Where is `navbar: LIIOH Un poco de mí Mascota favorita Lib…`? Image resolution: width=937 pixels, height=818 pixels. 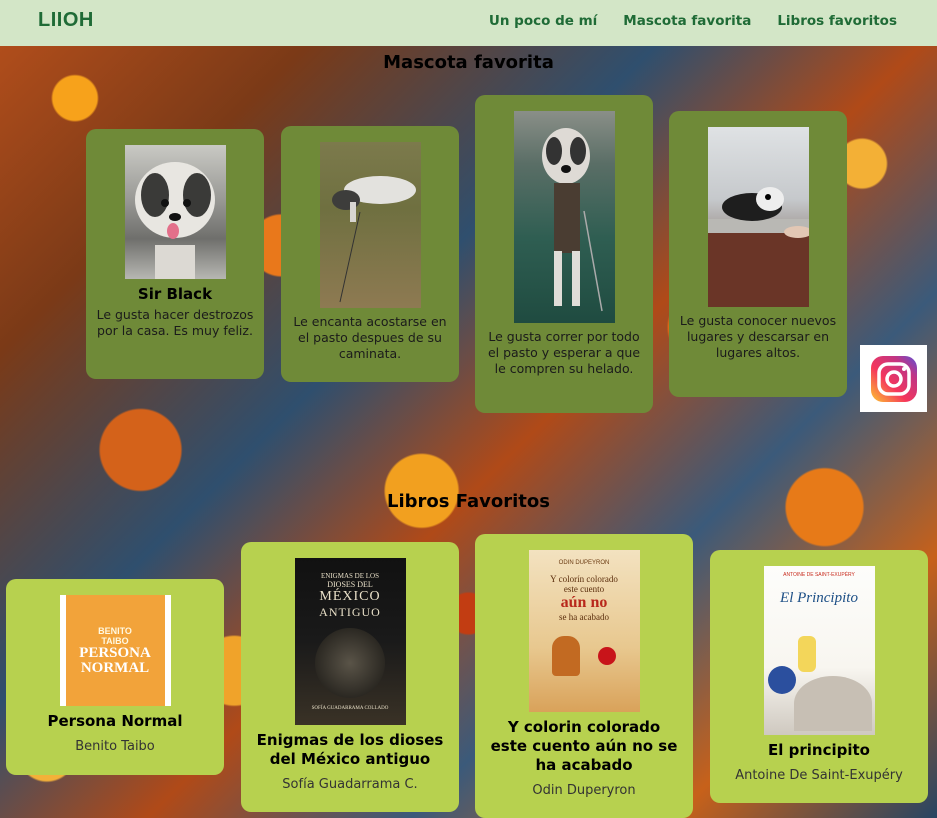
navbar: LIIOH Un poco de mí Mascota favorita Lib… is located at coordinates (468, 23).